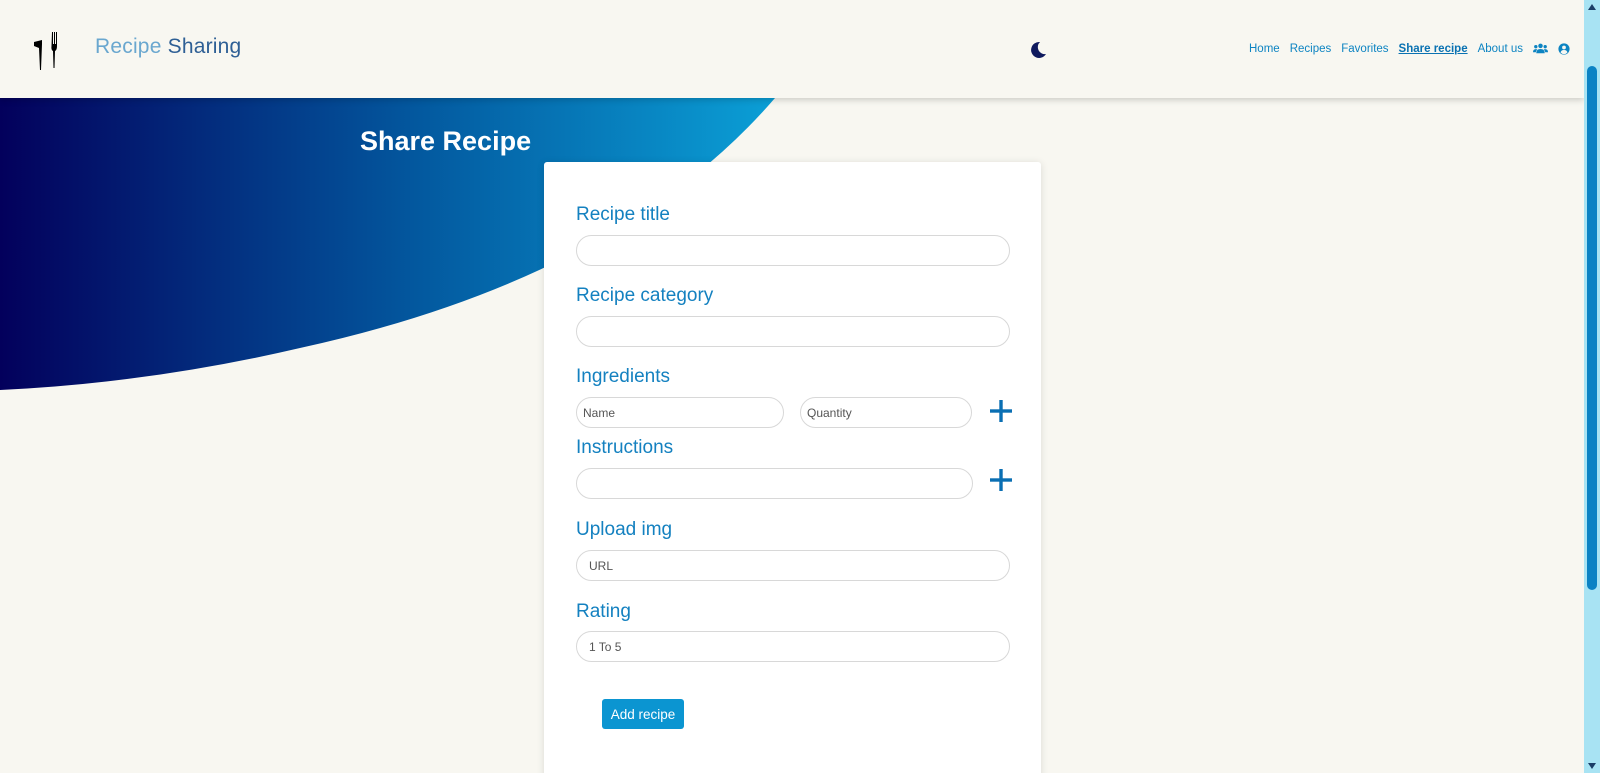  What do you see at coordinates (1500, 49) in the screenshot?
I see `nav-about-us: About us` at bounding box center [1500, 49].